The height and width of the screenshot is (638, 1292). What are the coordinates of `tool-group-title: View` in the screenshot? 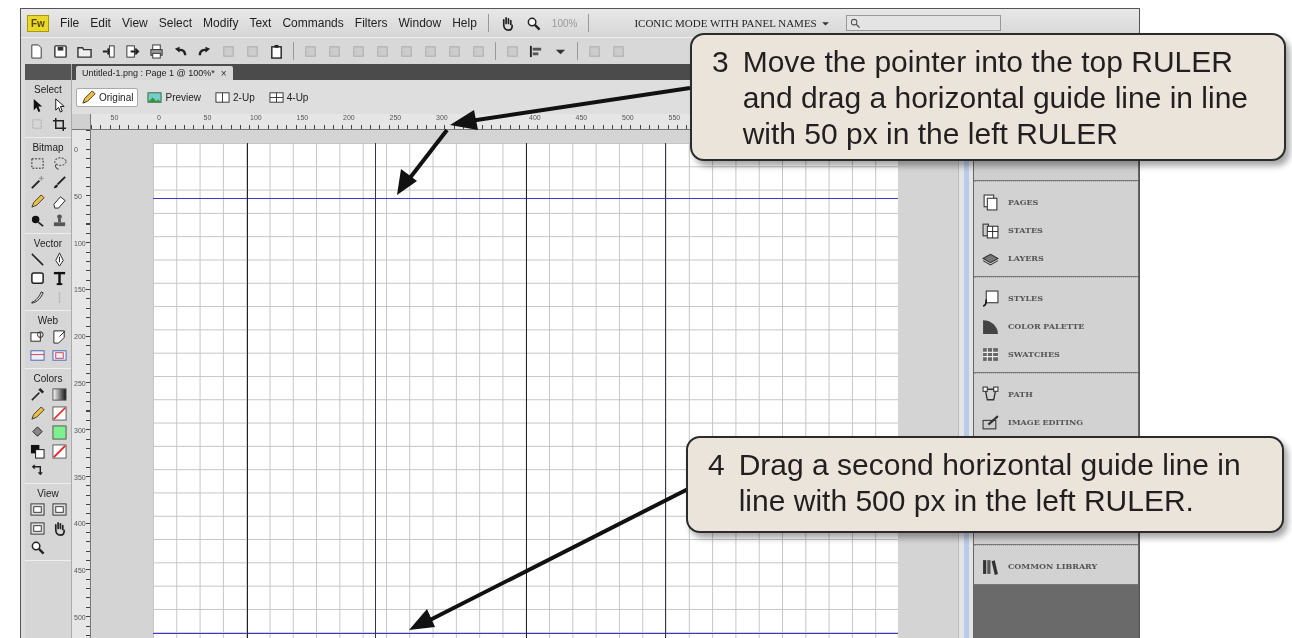 It's located at (48, 493).